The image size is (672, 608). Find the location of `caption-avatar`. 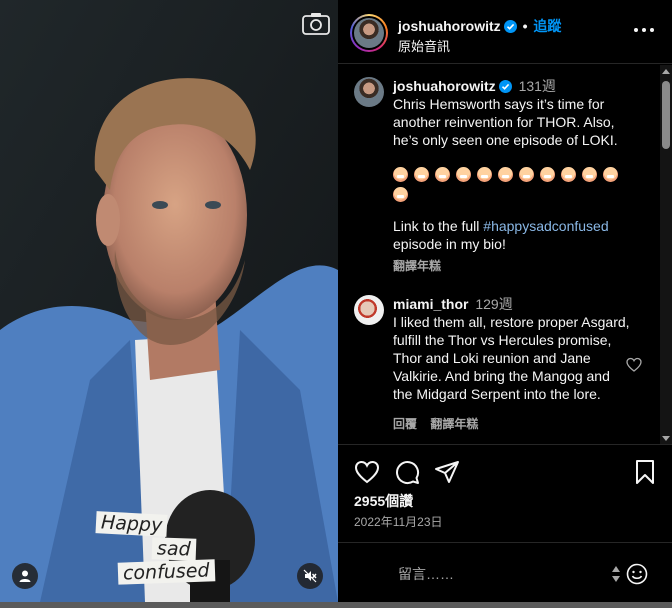

caption-avatar is located at coordinates (369, 92).